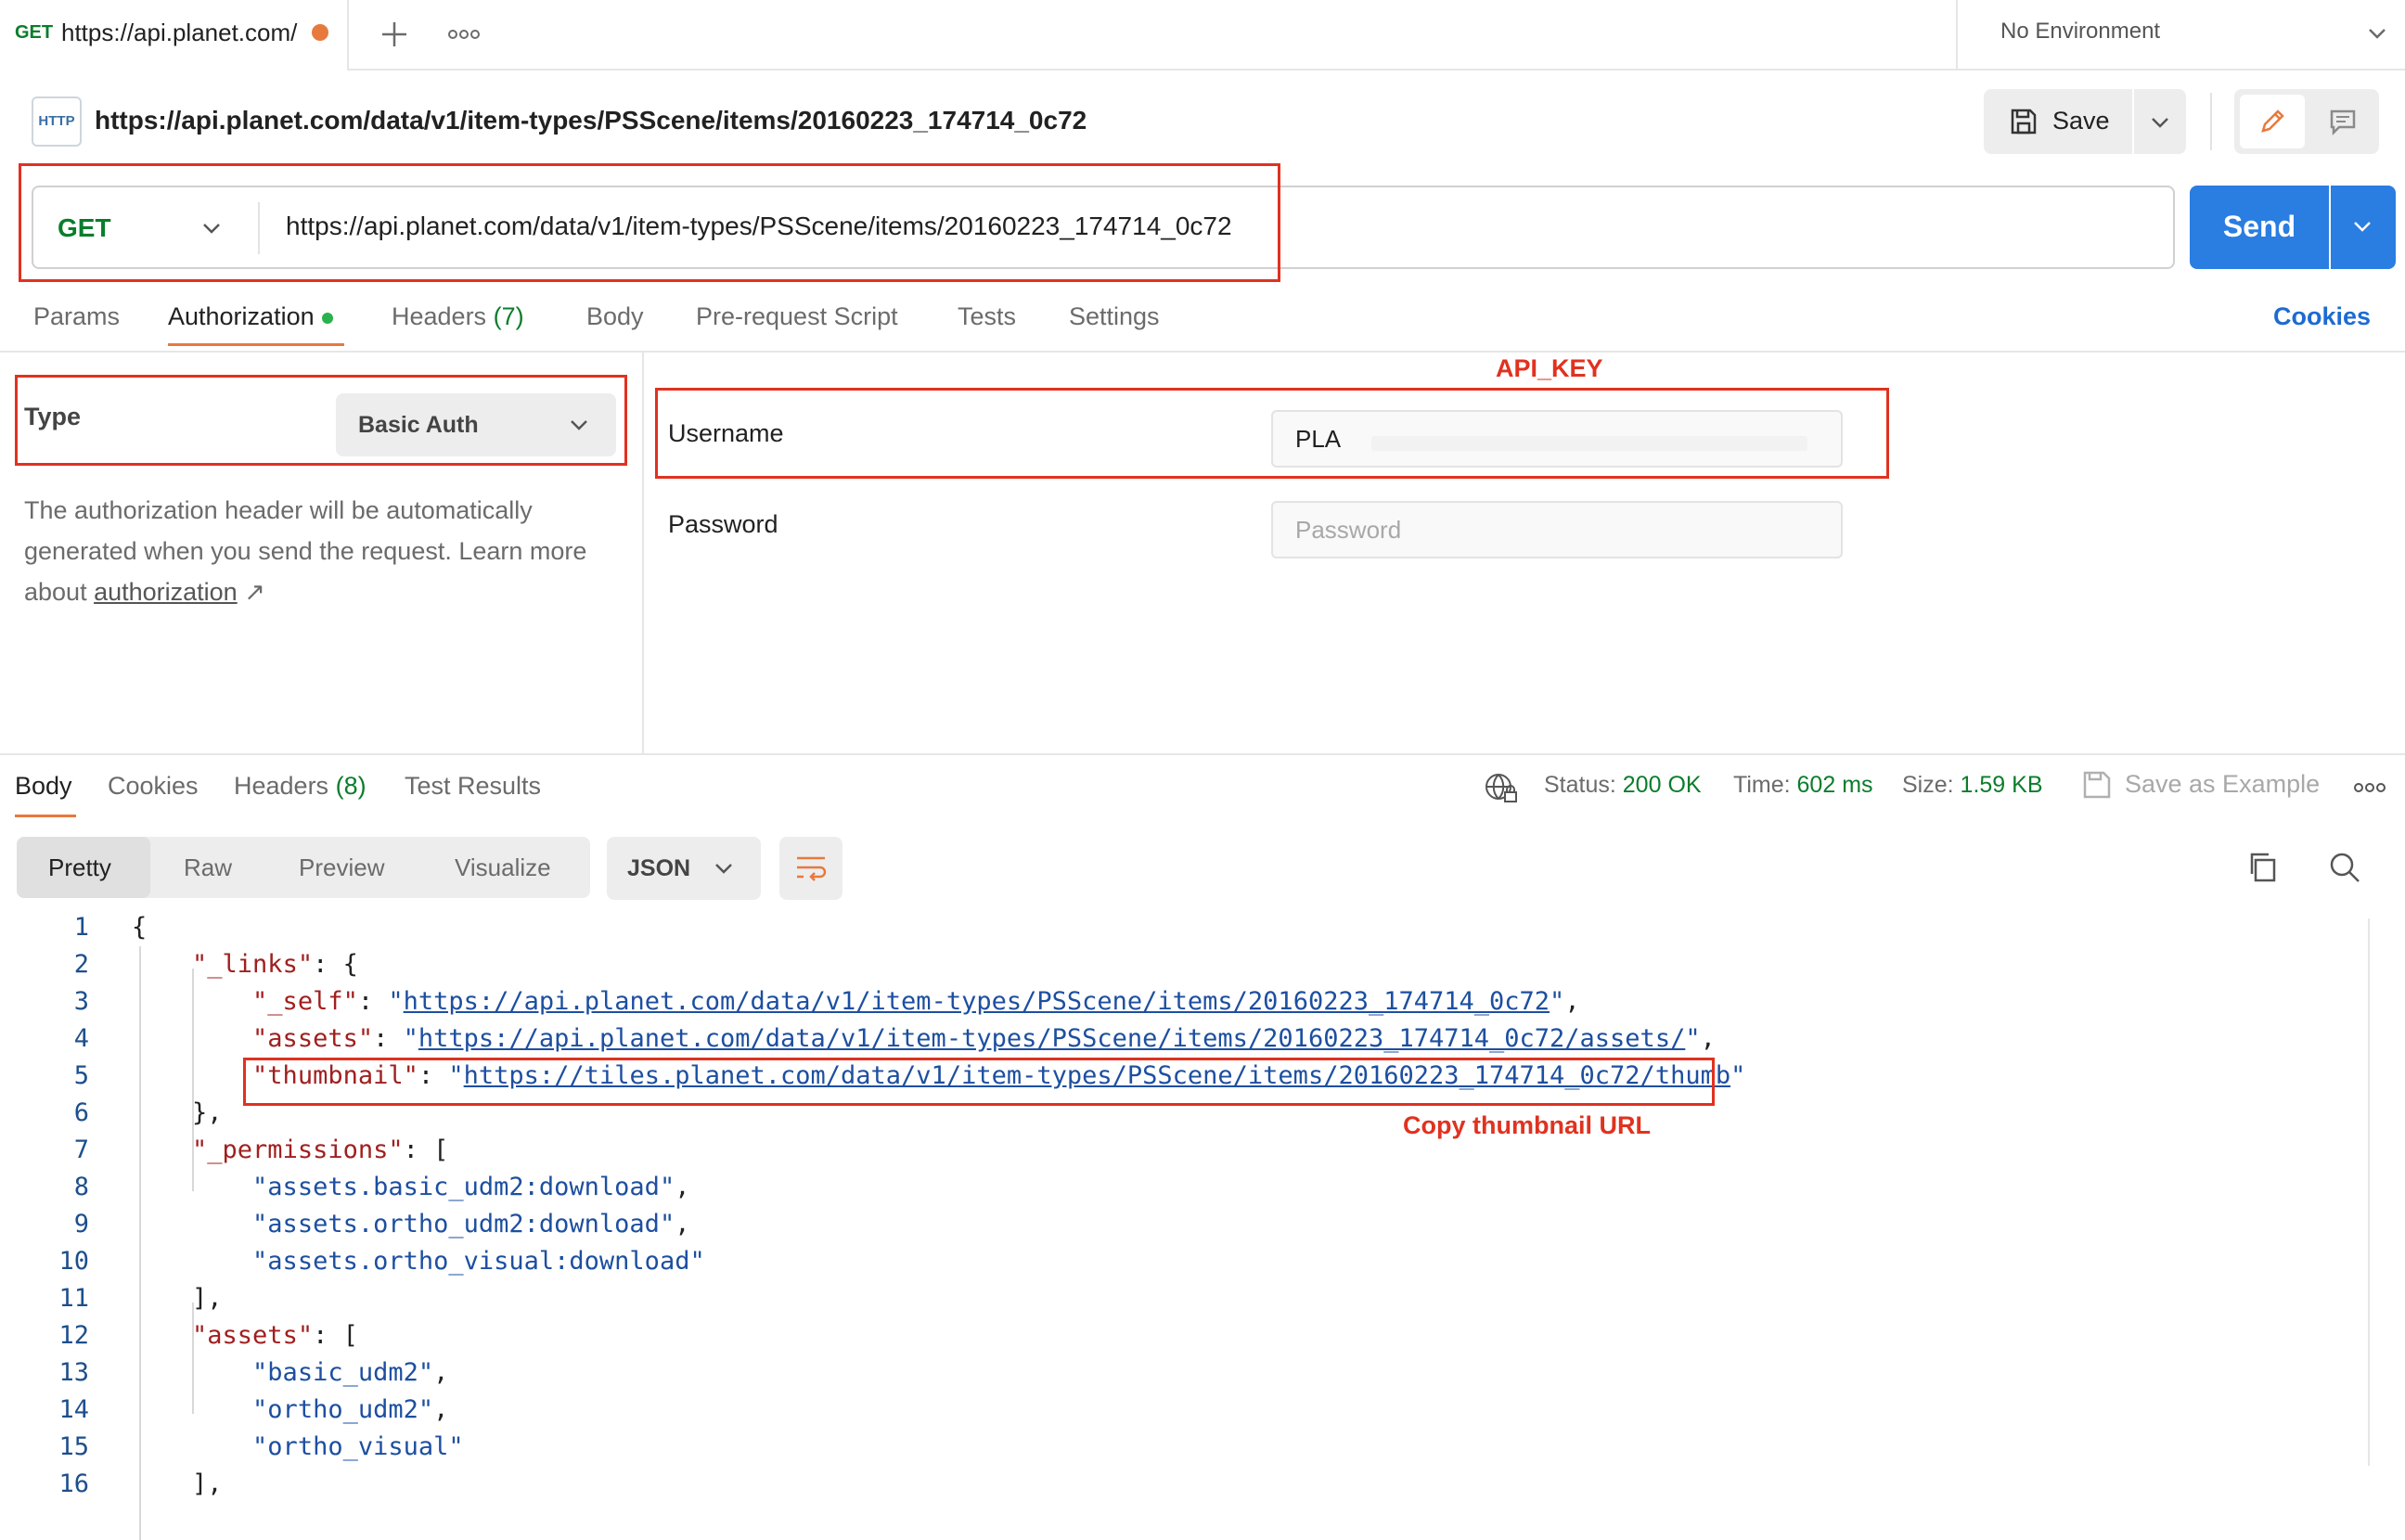 Image resolution: width=2405 pixels, height=1540 pixels. What do you see at coordinates (208, 867) in the screenshot?
I see `format-raw: Raw` at bounding box center [208, 867].